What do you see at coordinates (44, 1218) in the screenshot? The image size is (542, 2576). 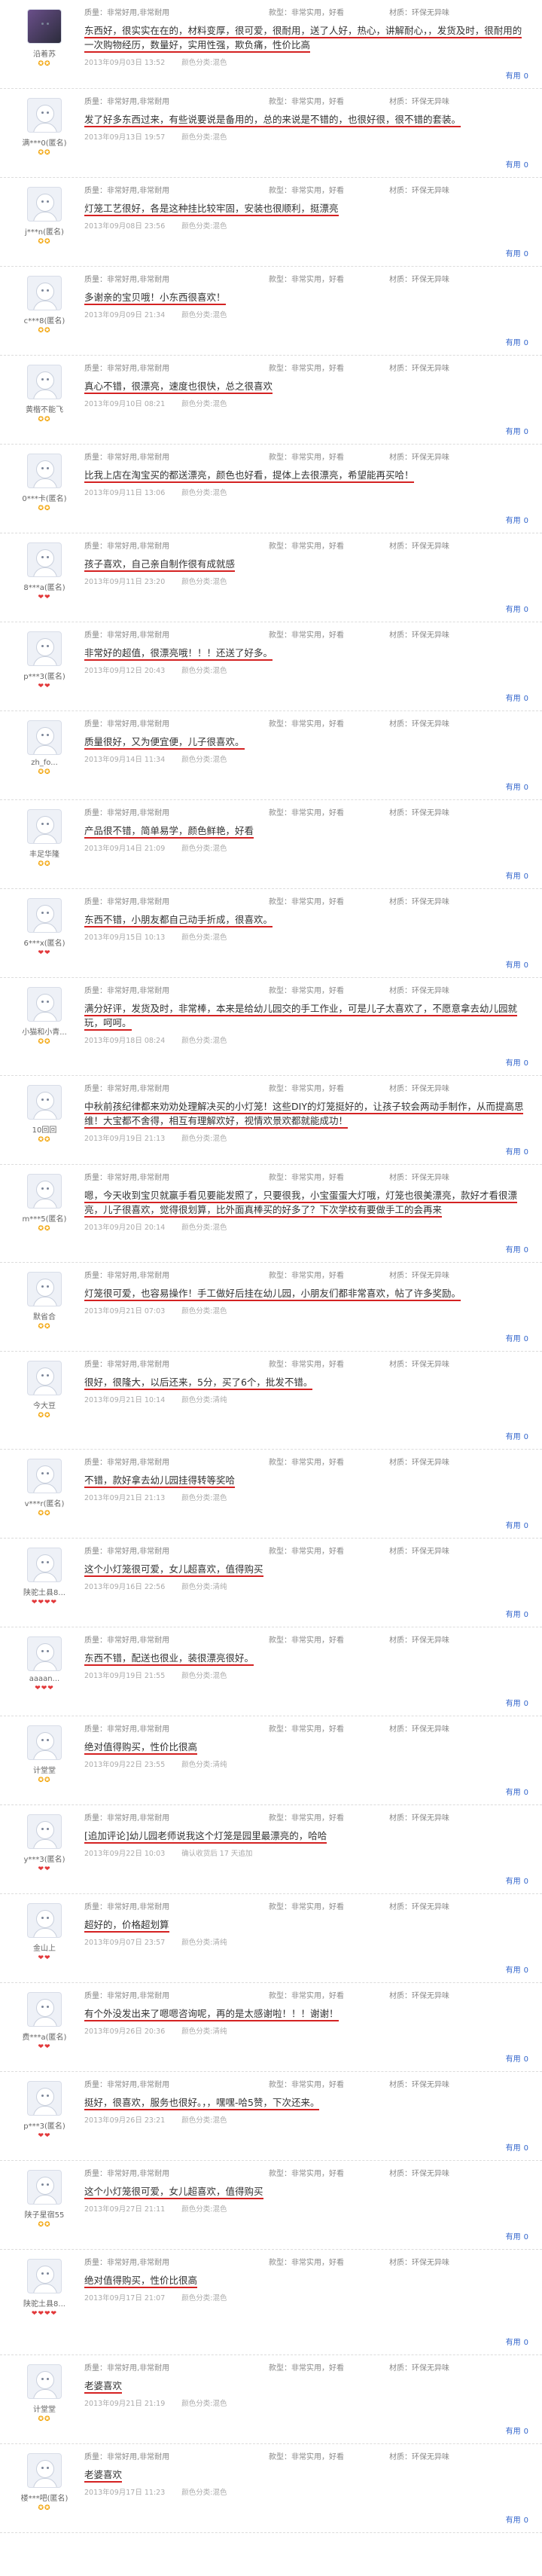 I see `reviewer-name: m***5(匿名)` at bounding box center [44, 1218].